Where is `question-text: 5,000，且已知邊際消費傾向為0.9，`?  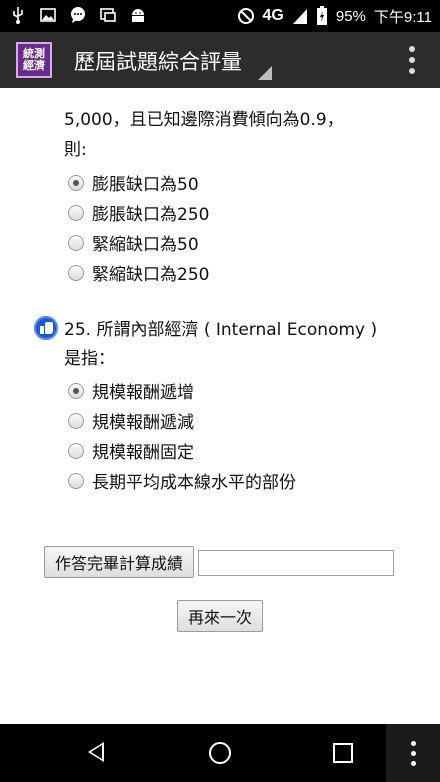
question-text: 5,000，且已知邊際消費傾向為0.9， is located at coordinates (204, 120).